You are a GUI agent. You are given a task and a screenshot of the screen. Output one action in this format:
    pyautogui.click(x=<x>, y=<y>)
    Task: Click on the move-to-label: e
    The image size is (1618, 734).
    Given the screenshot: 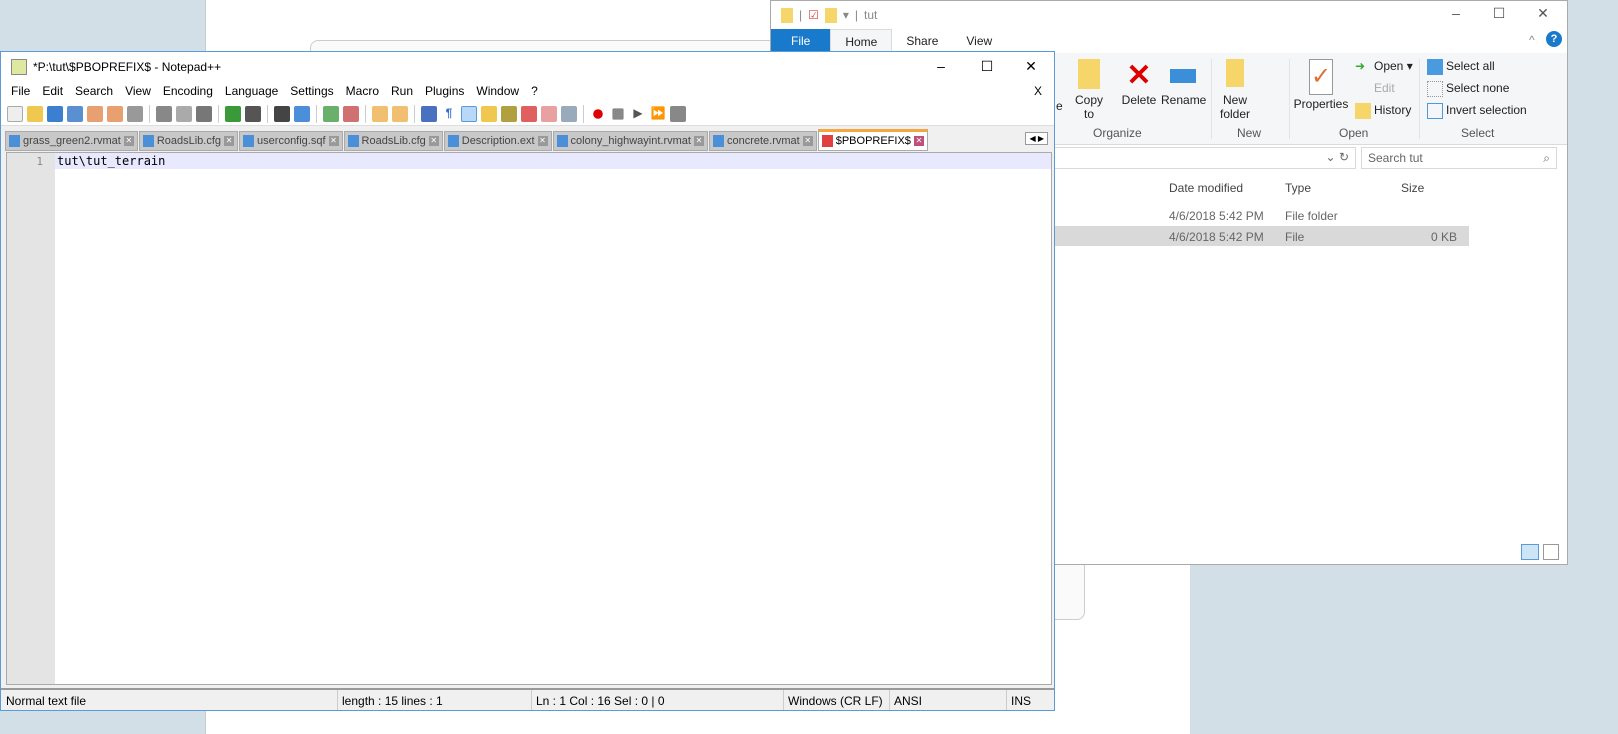 What is the action you would take?
    pyautogui.click(x=1059, y=106)
    